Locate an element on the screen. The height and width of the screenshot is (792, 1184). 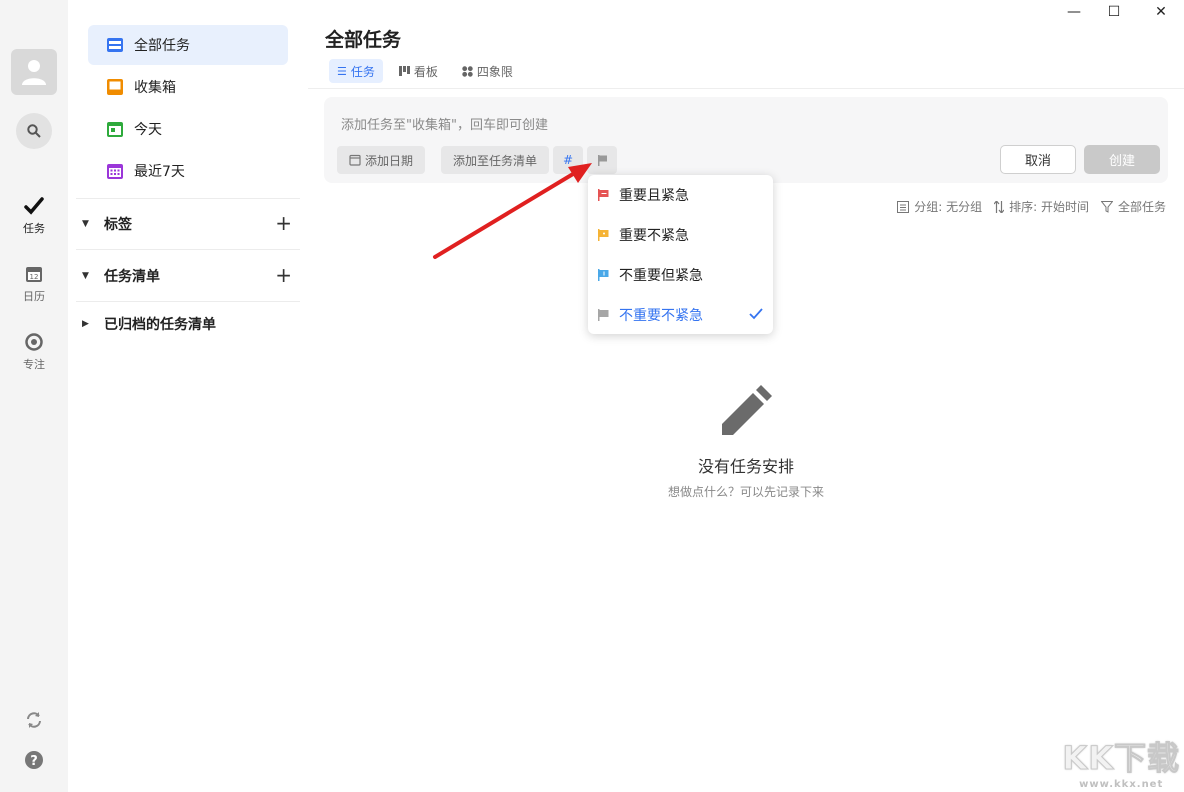
sort-control: 排序: 开始时间 is located at coordinates (1041, 206).